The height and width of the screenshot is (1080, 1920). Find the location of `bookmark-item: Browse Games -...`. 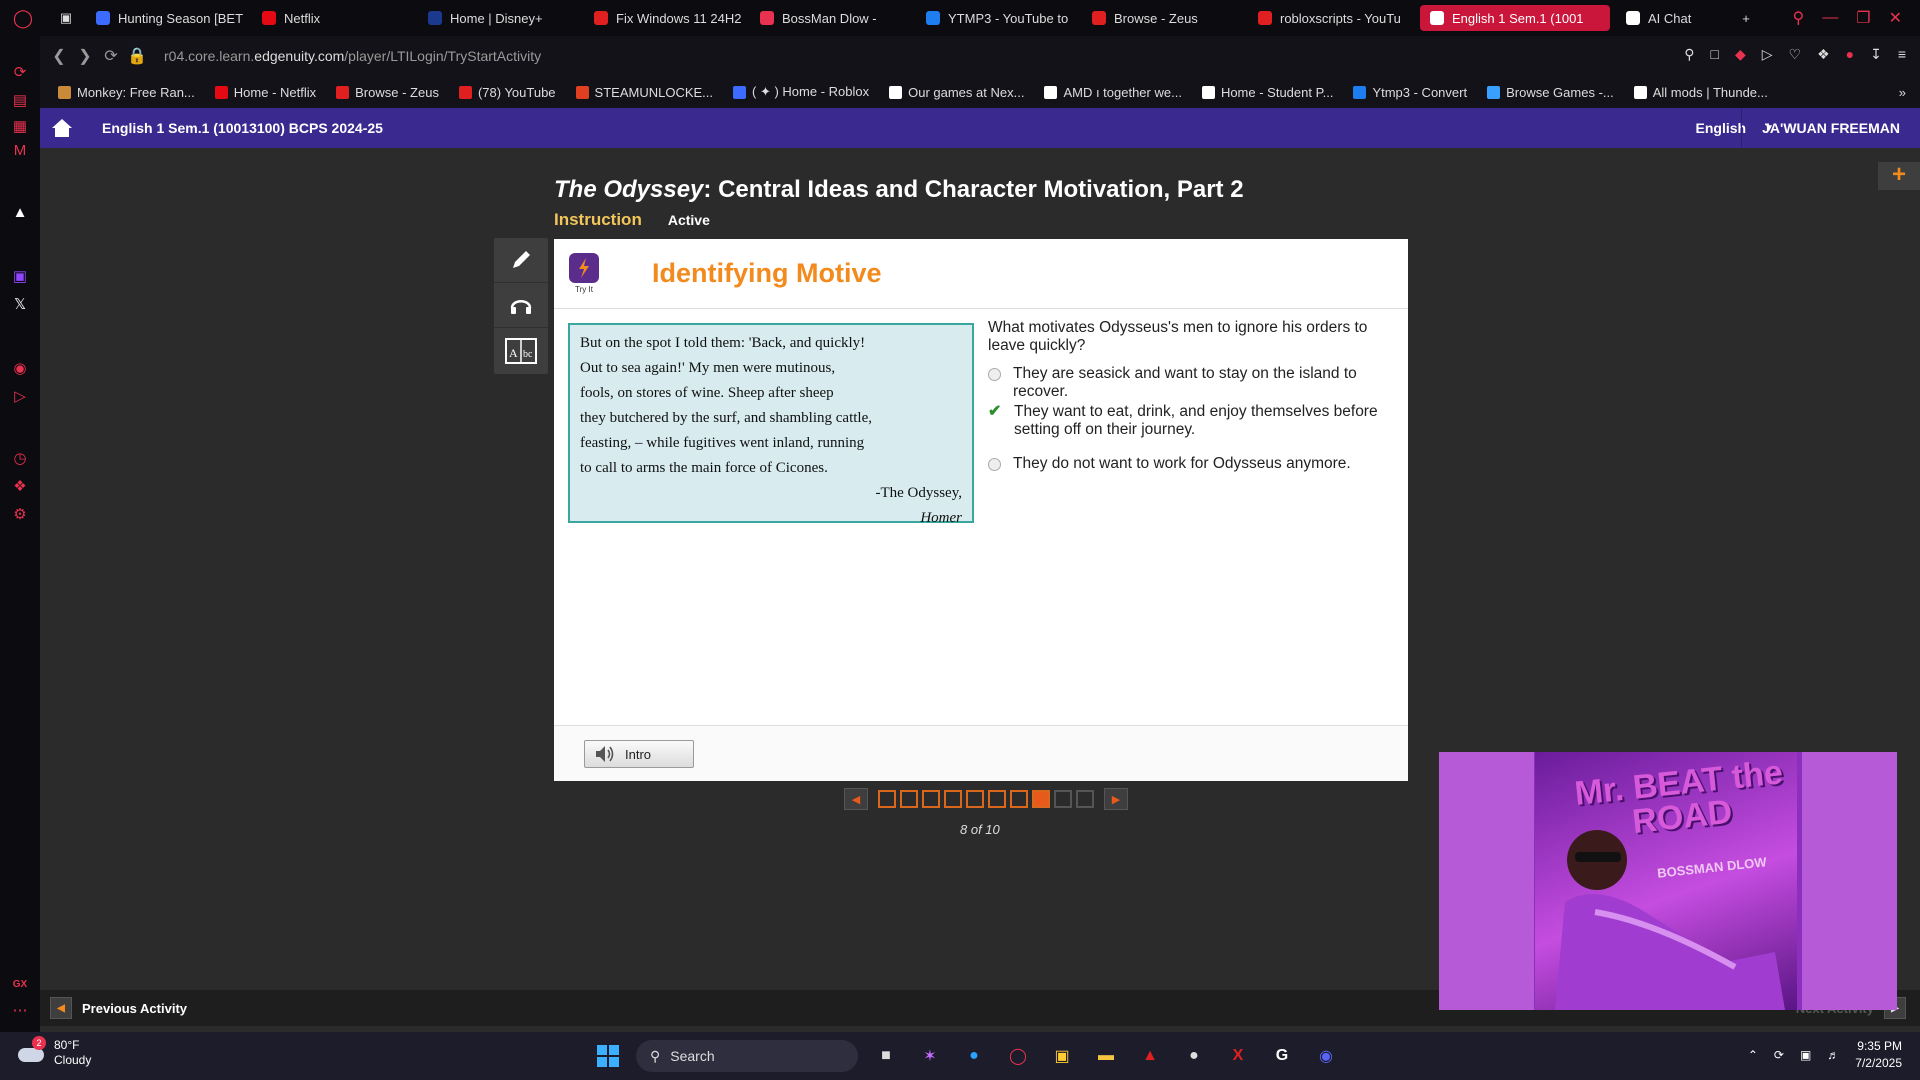

bookmark-item: Browse Games -... is located at coordinates (1550, 92).